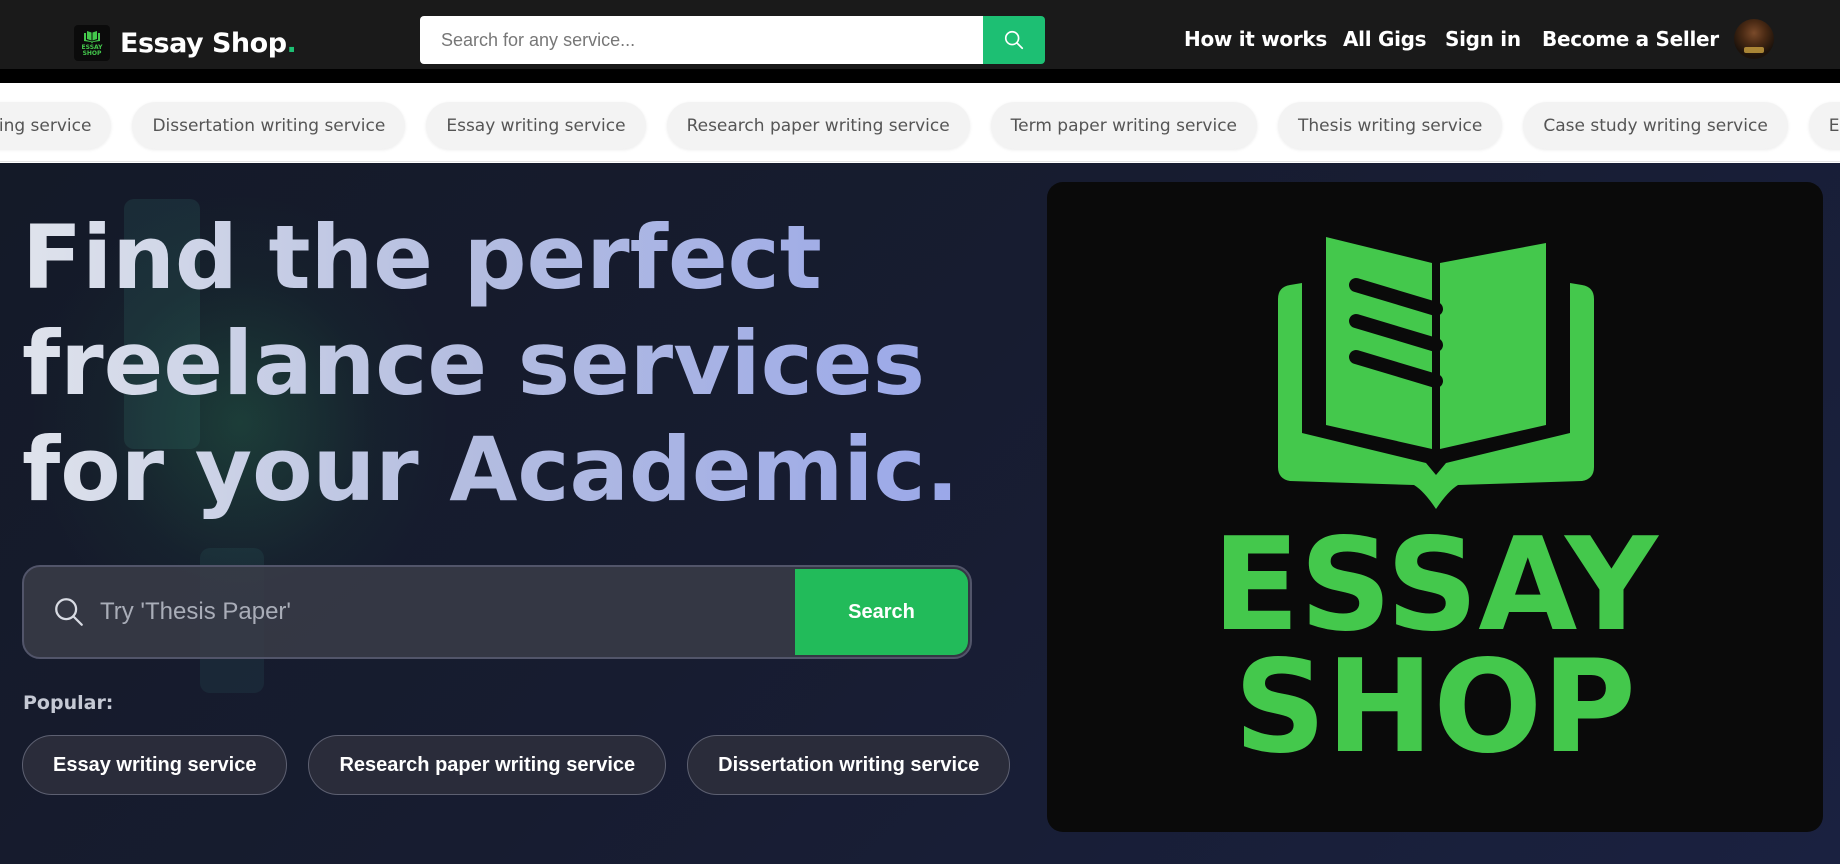  Describe the element at coordinates (1435, 585) in the screenshot. I see `logo-text-essay: ESSAY` at that location.